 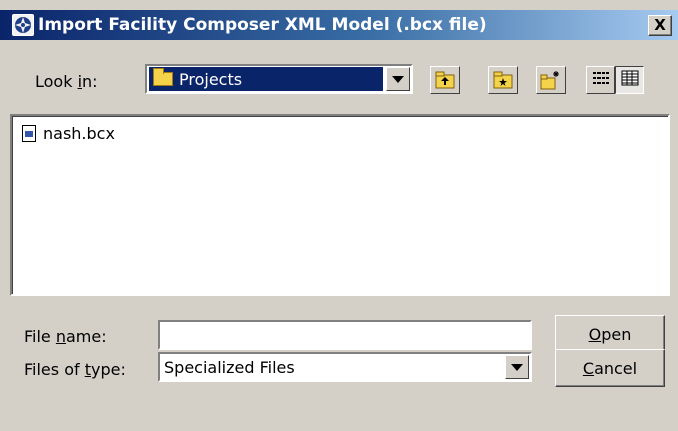 I want to click on desktop-button, so click(x=503, y=80).